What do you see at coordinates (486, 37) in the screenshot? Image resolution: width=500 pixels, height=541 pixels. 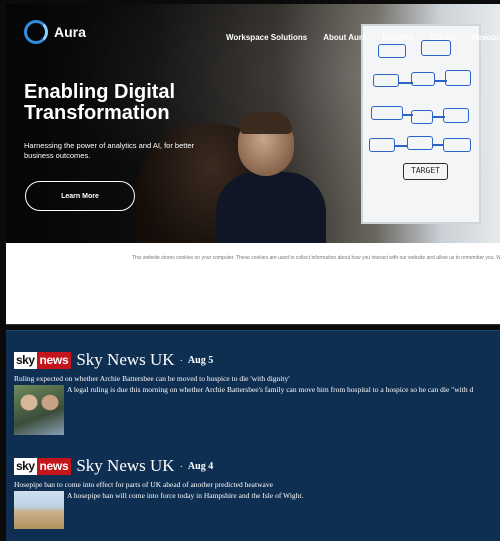 I see `nav-item-resources: Resources` at bounding box center [486, 37].